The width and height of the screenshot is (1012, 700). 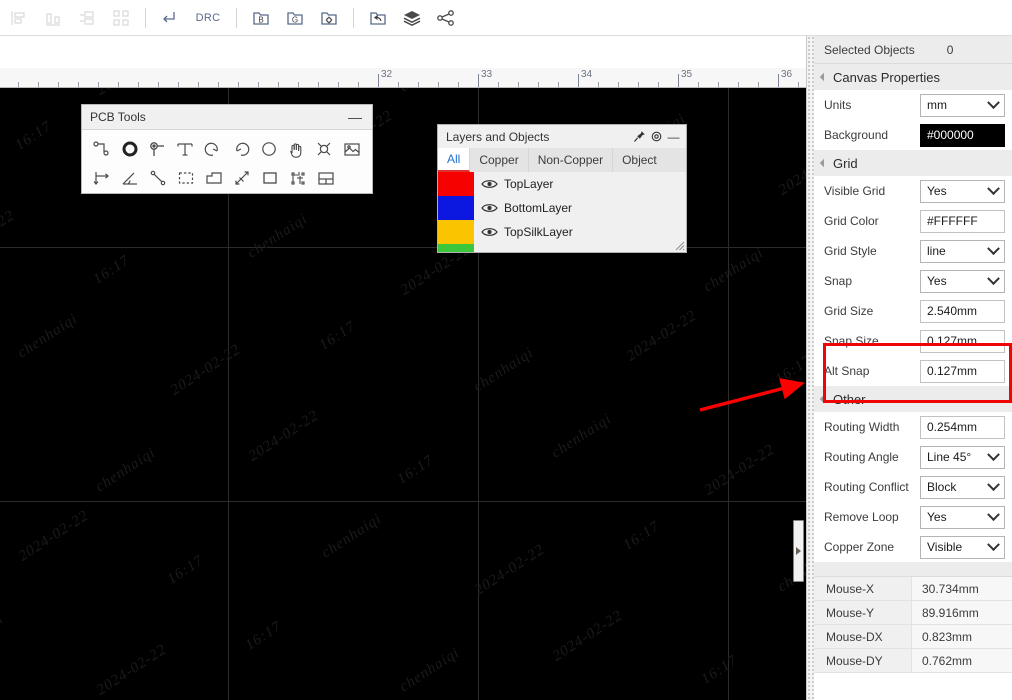 I want to click on list-item: BottomLayer, so click(x=562, y=208).